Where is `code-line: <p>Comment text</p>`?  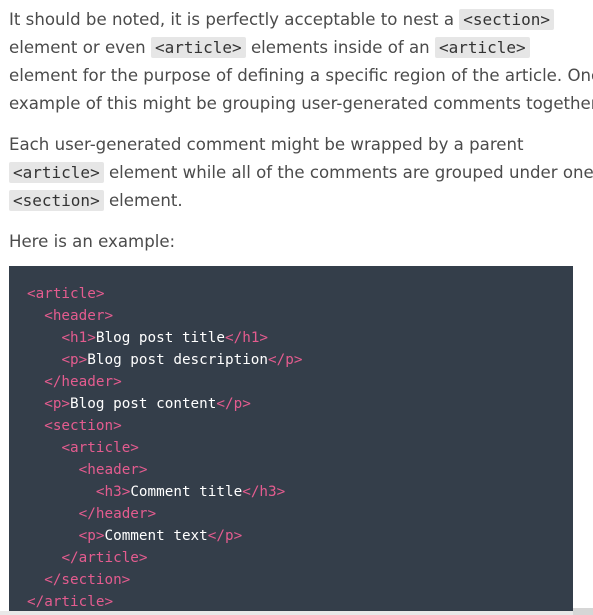
code-line: <p>Comment text</p> is located at coordinates (164, 536).